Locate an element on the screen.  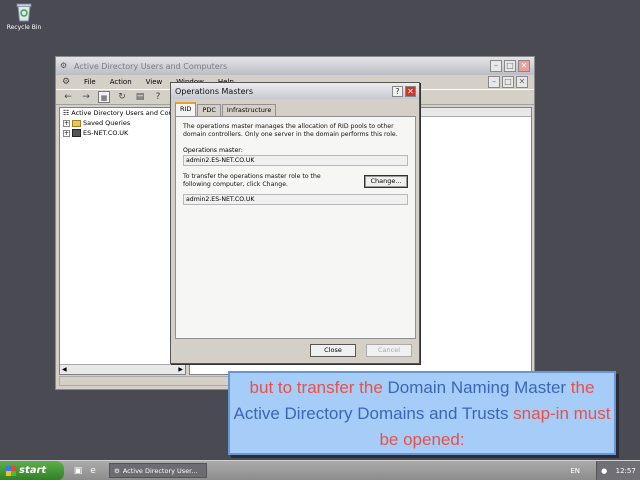
recycle-bin-icon is located at coordinates (24, 12).